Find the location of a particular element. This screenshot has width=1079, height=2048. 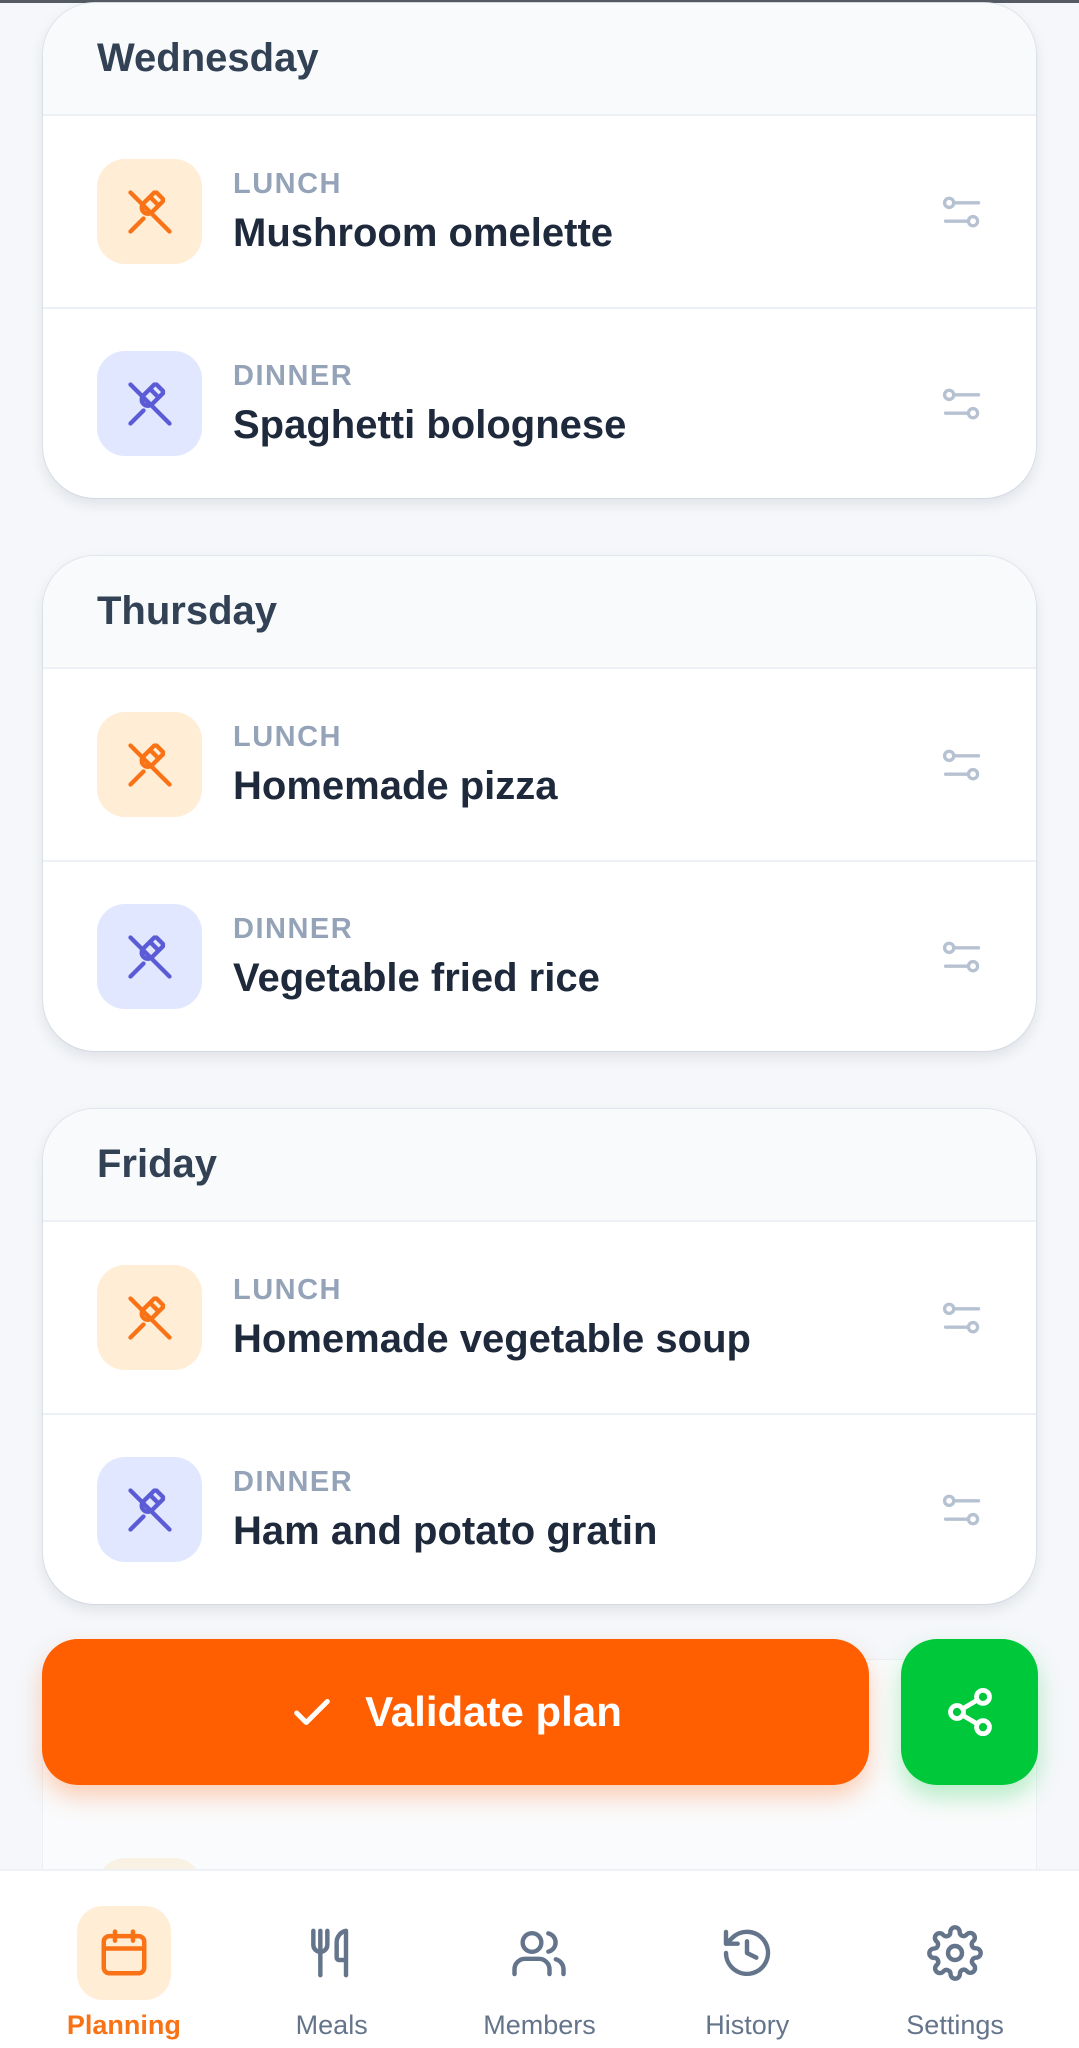

share-icon is located at coordinates (969, 1712).